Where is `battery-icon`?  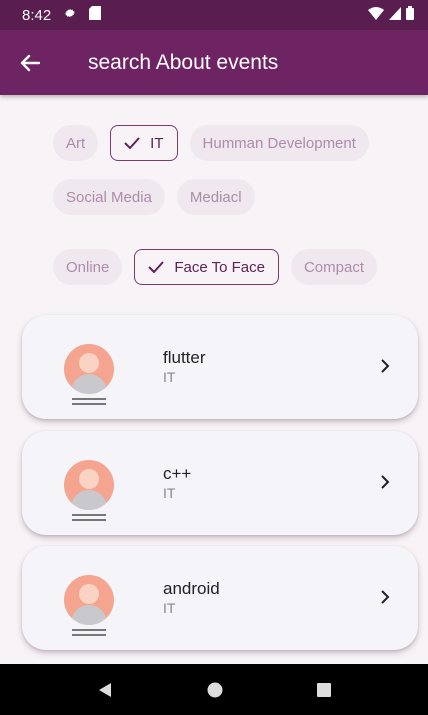 battery-icon is located at coordinates (410, 15).